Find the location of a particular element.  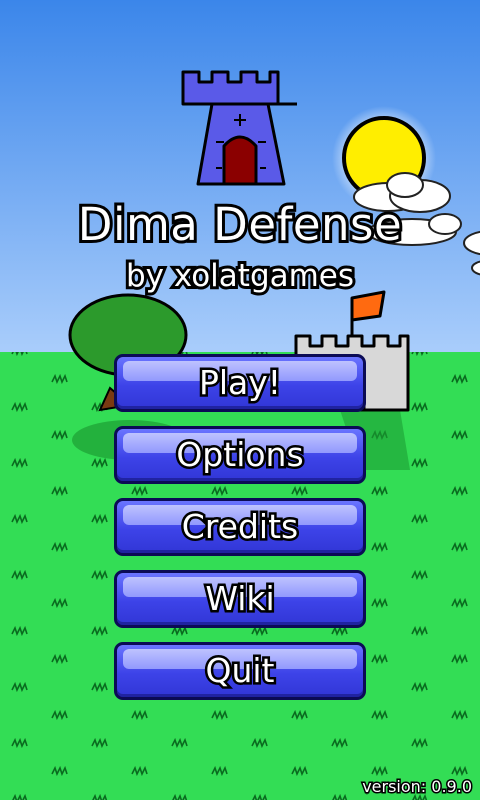

play-button: Play! is located at coordinates (240, 383).